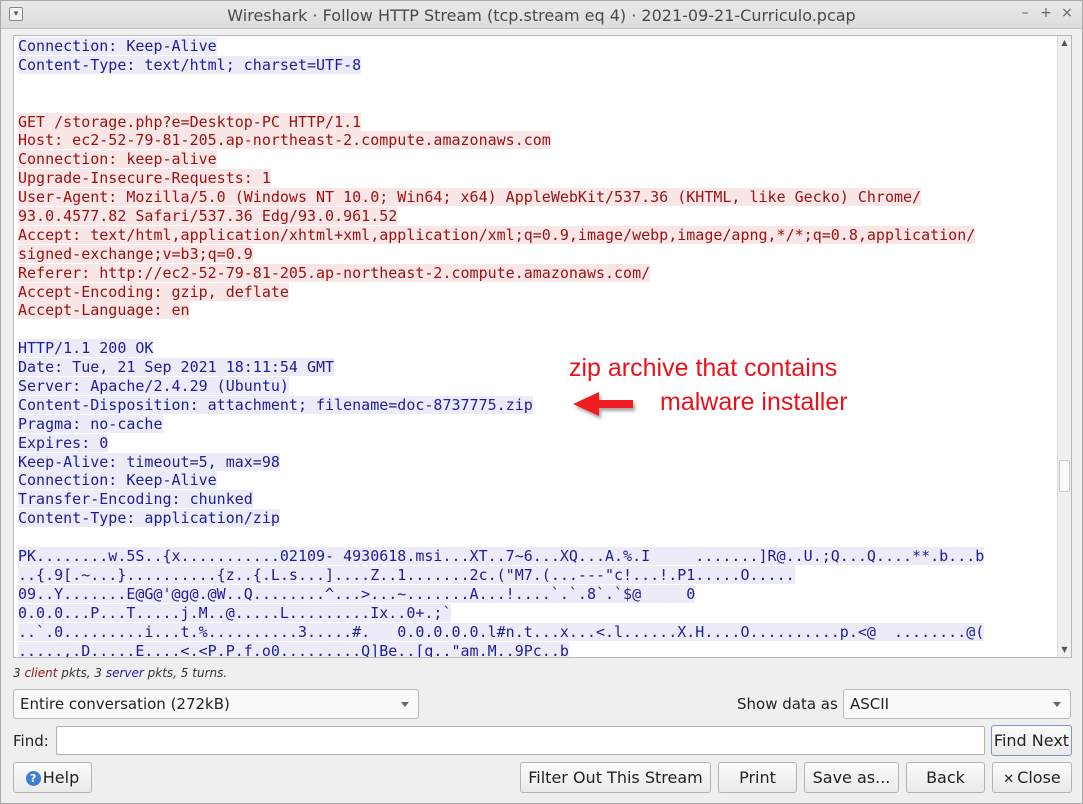  Describe the element at coordinates (117, 159) in the screenshot. I see `client-stream-line: Connection: keep-alive` at that location.